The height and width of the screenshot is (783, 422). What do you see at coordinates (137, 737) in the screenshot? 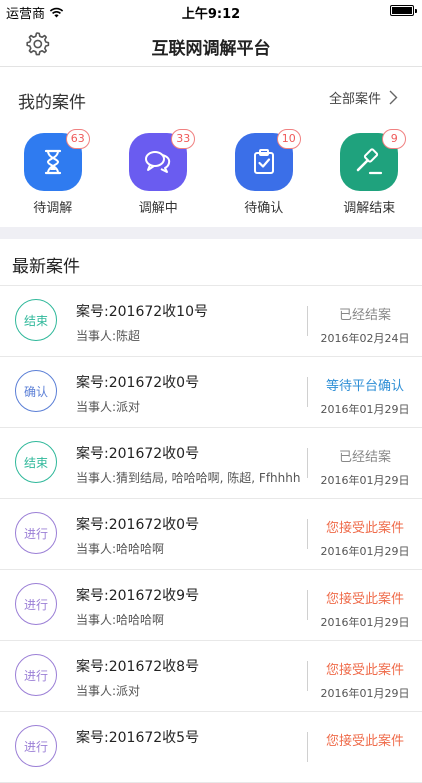
I see `case-number: 案号:201672收5号` at bounding box center [137, 737].